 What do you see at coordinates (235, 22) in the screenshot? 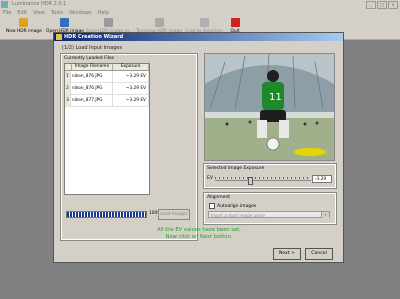
I see `quit-icon` at bounding box center [235, 22].